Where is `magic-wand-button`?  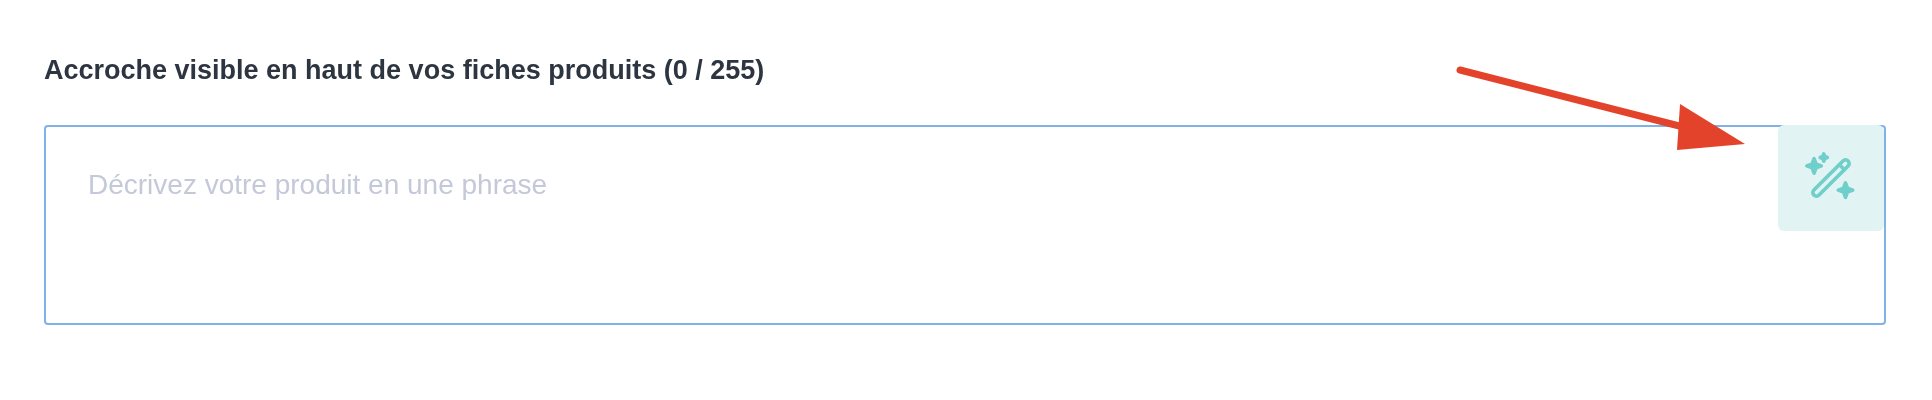
magic-wand-button is located at coordinates (1831, 178).